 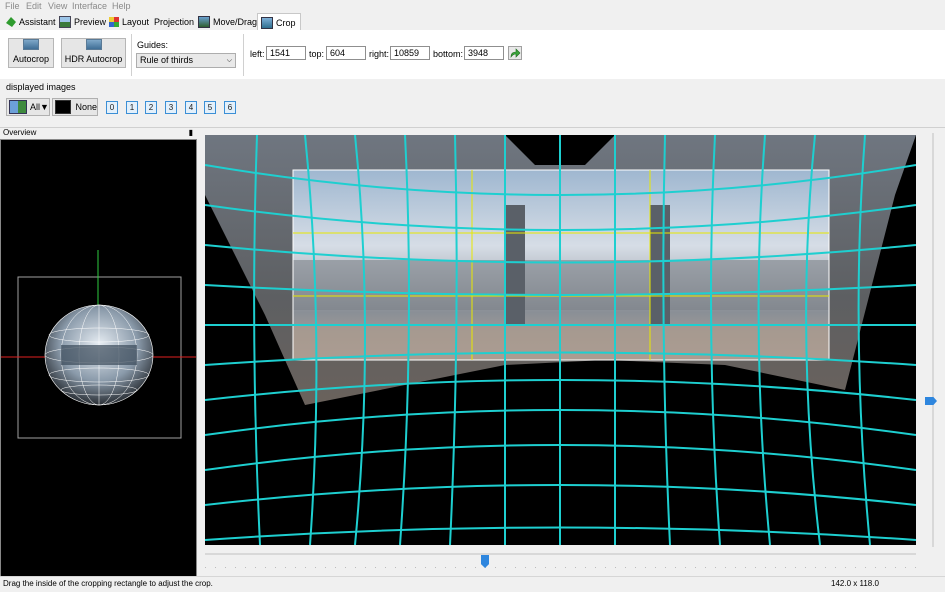 What do you see at coordinates (484, 53) in the screenshot?
I see `bottom-input: 3948` at bounding box center [484, 53].